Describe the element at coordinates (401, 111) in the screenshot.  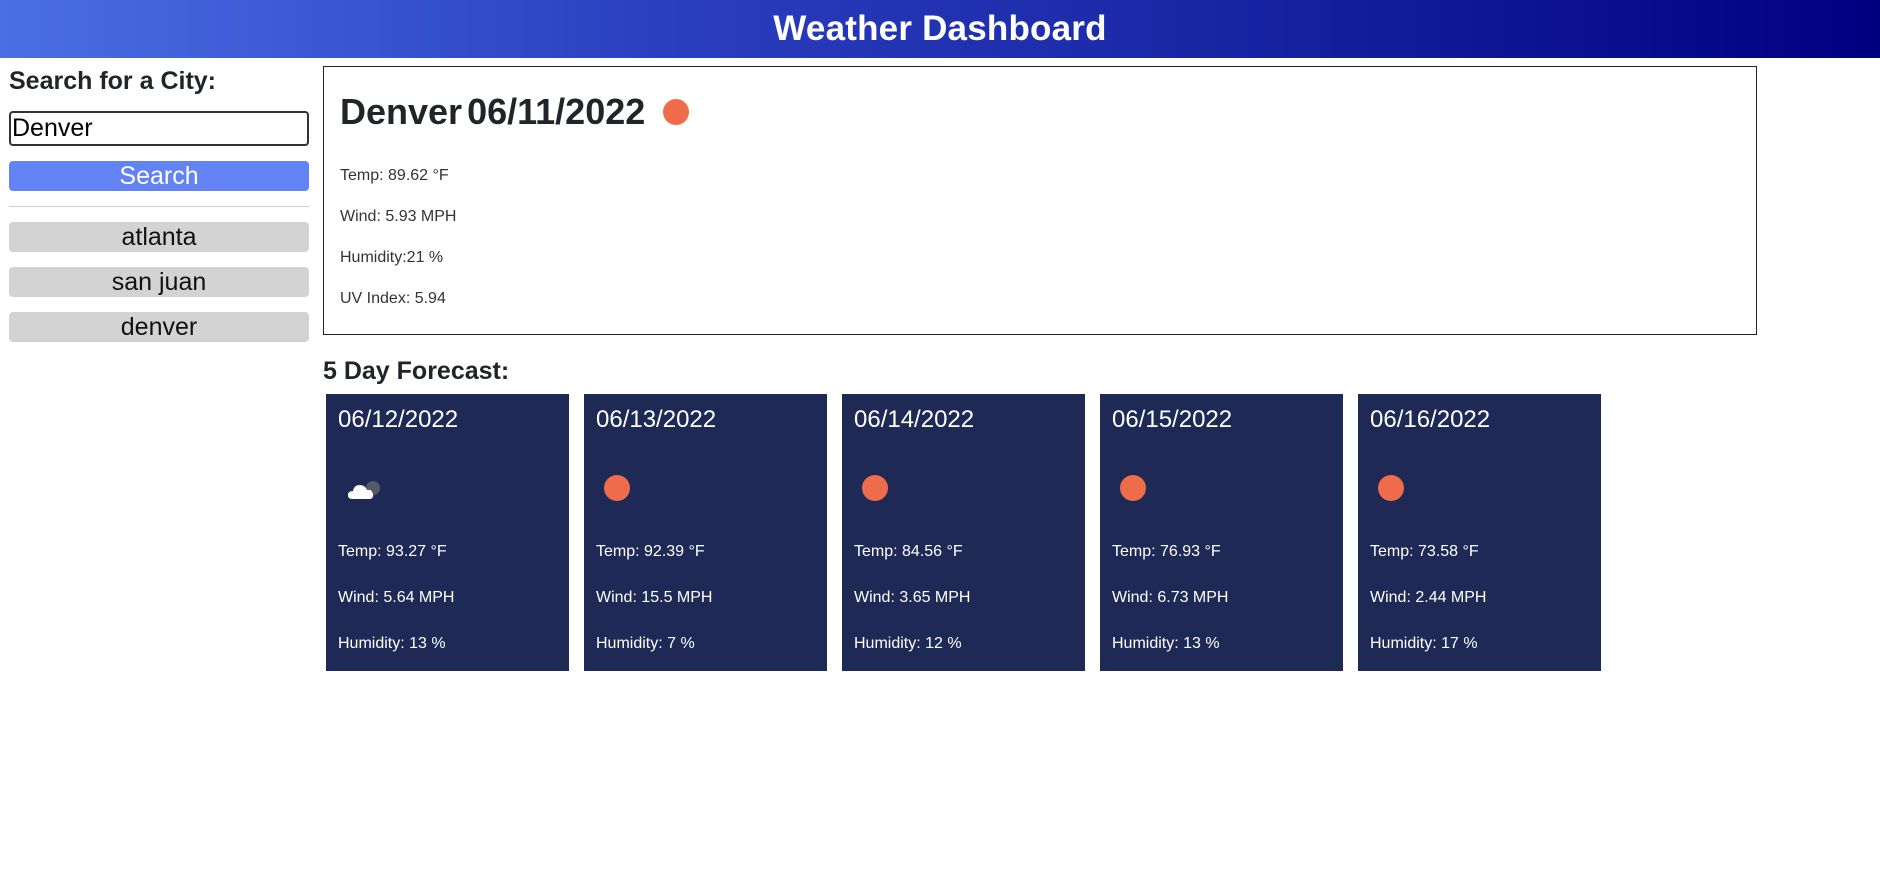
I see `current-city: Denver` at that location.